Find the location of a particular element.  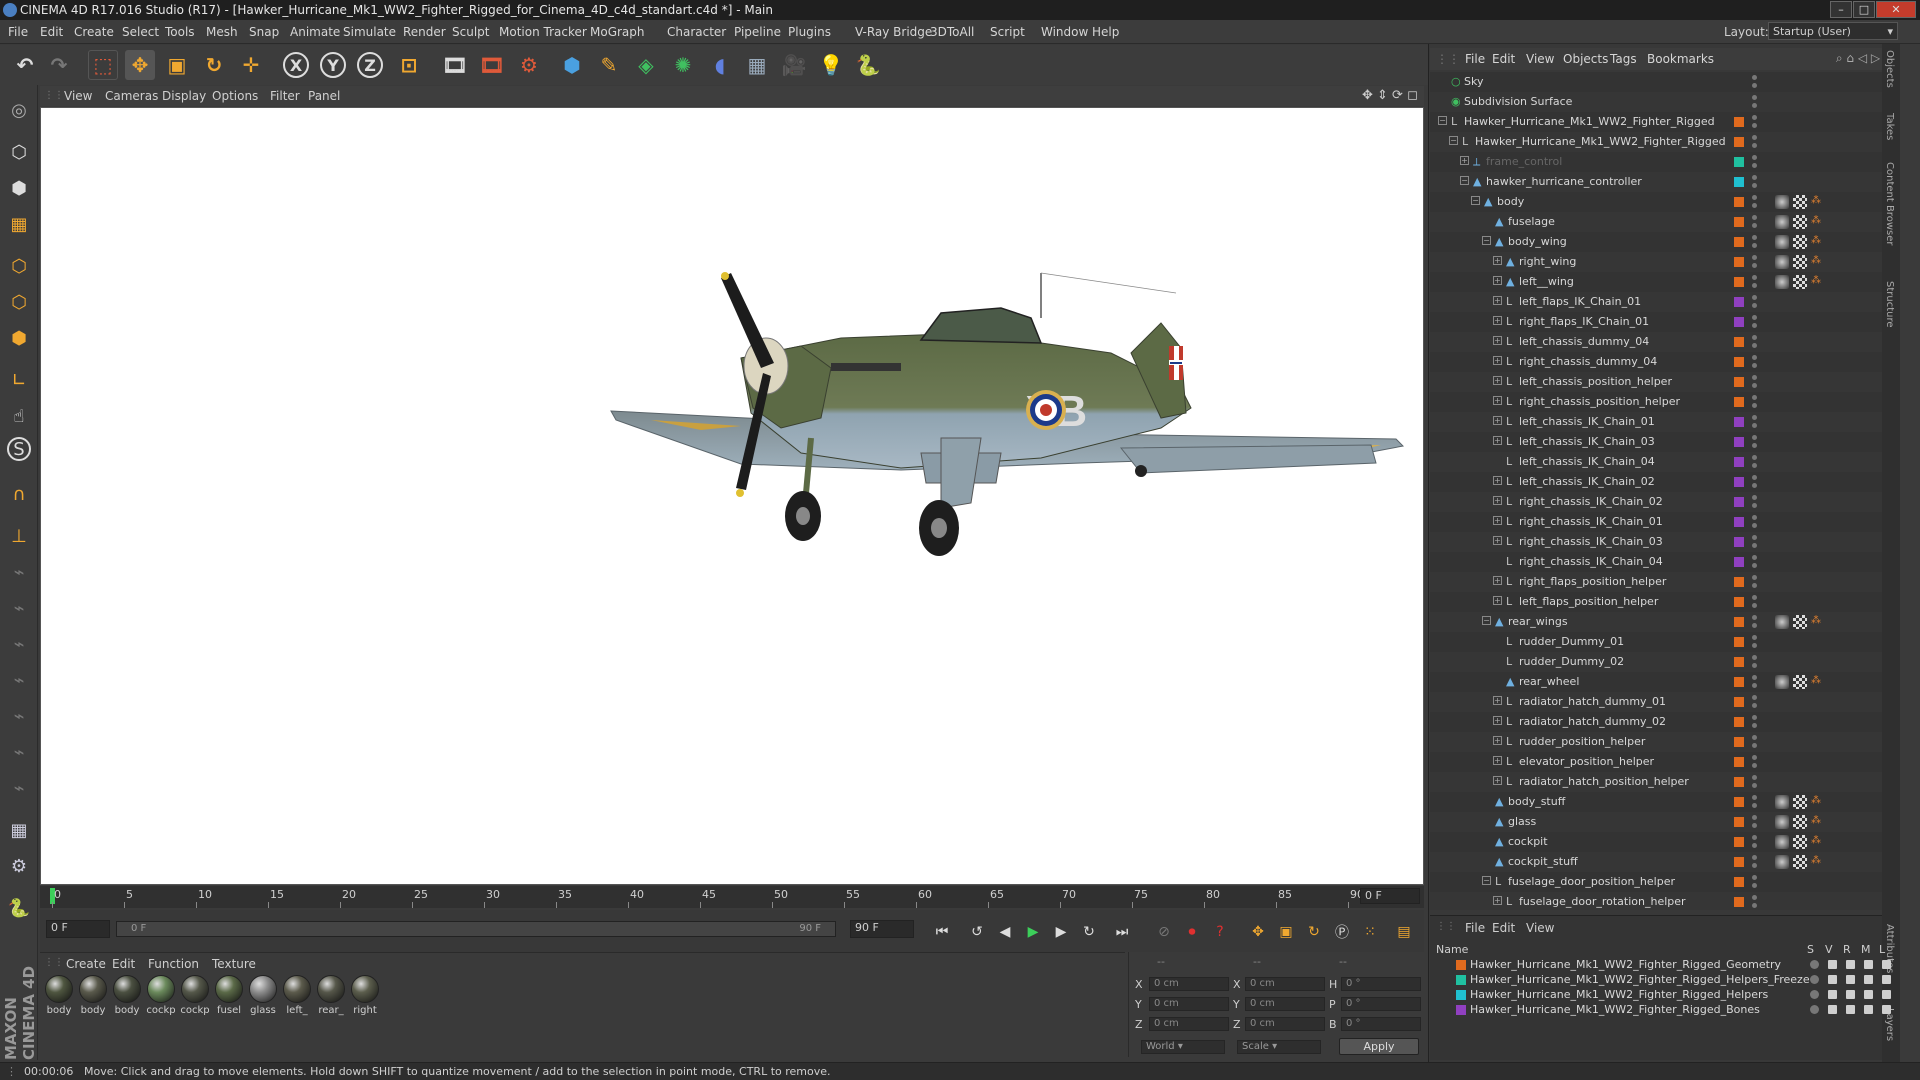

object-name: radiator_hatch_dummy_02 is located at coordinates (1592, 721).